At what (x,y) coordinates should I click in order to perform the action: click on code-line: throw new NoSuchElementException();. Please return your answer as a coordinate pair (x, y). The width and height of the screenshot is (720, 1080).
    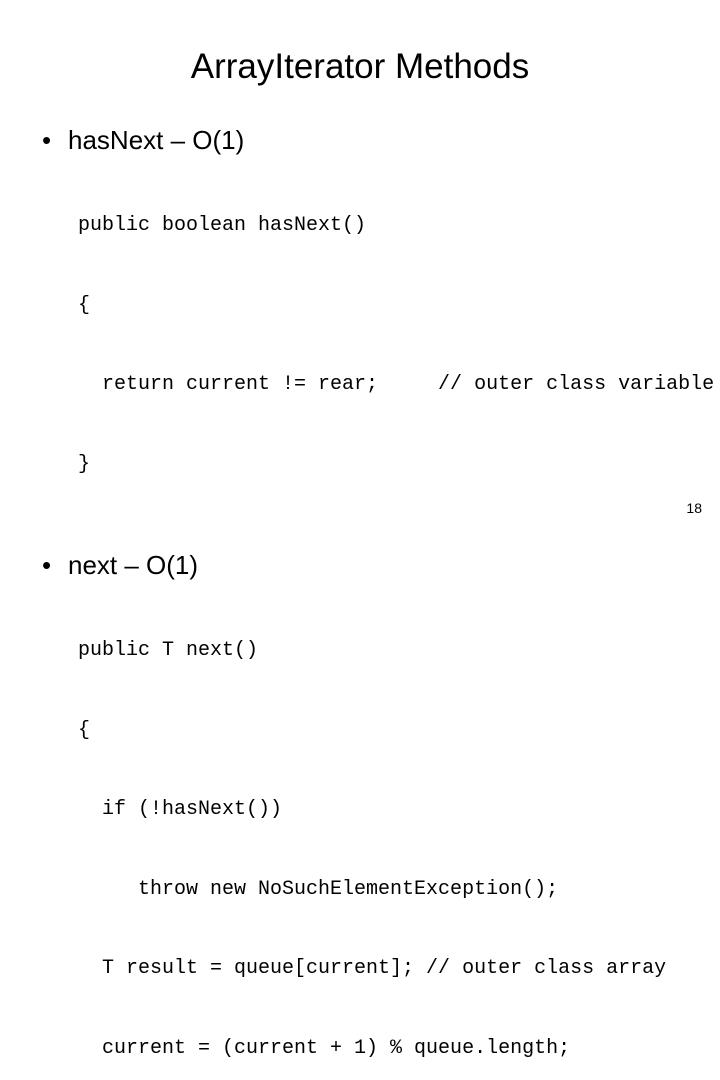
    Looking at the image, I should click on (318, 889).